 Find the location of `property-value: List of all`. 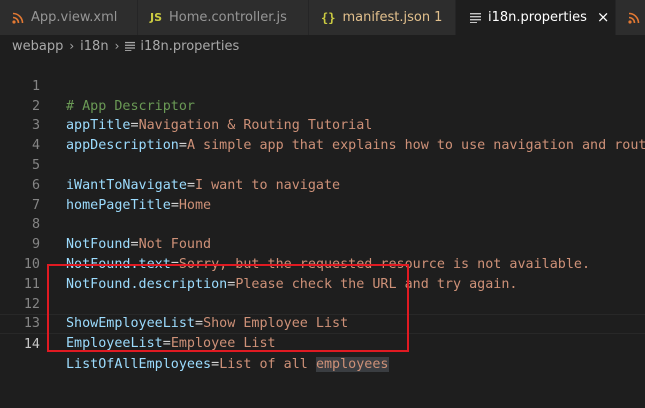

property-value: List of all is located at coordinates (267, 364).